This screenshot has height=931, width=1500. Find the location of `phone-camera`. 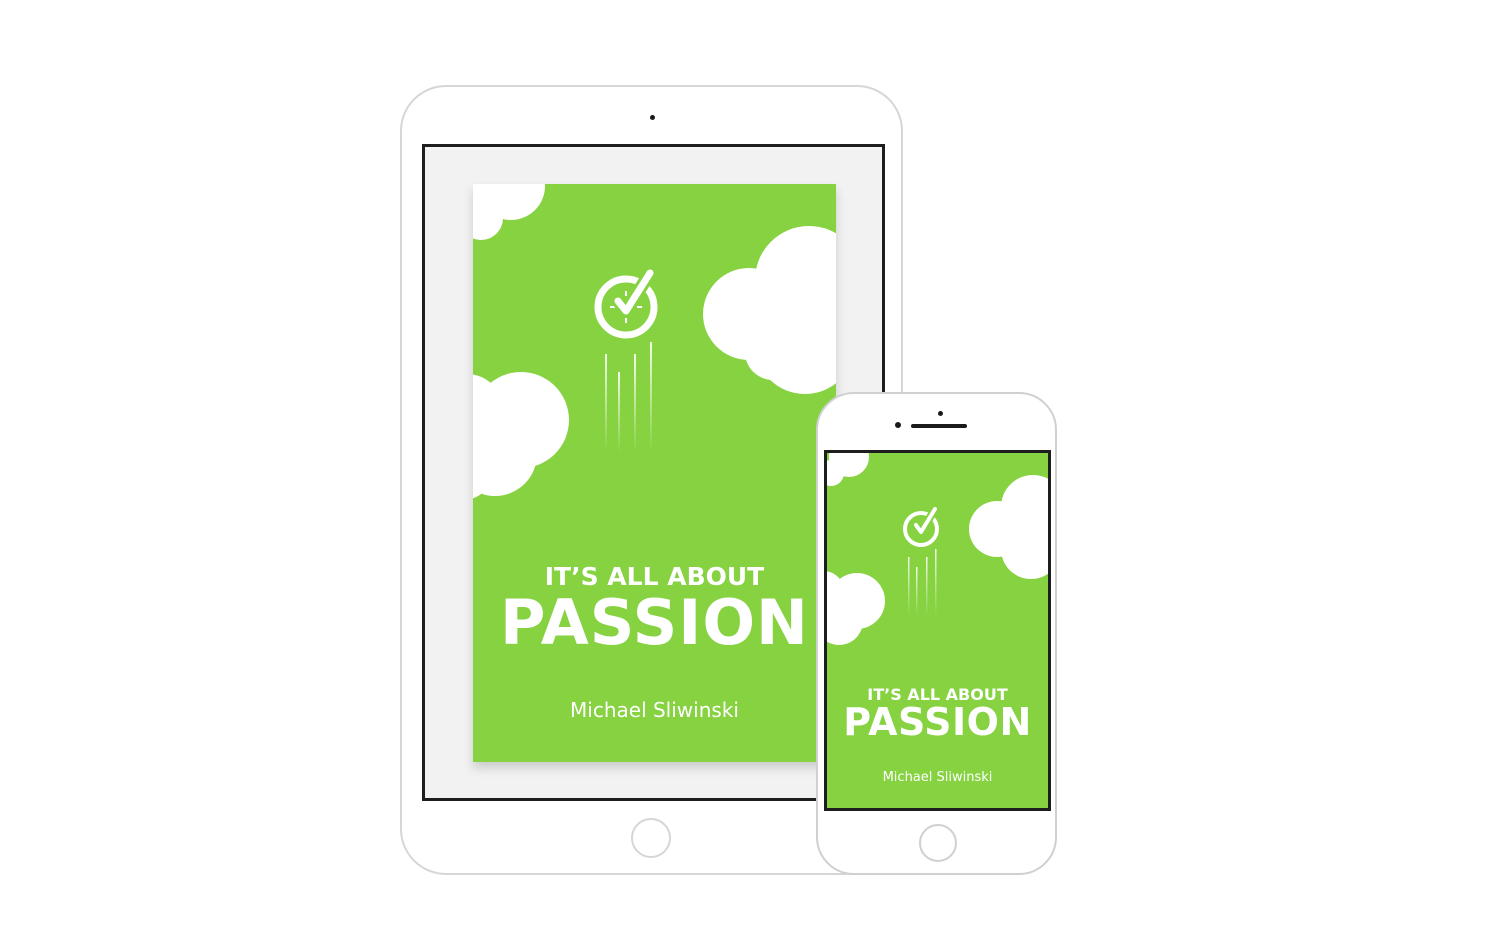

phone-camera is located at coordinates (940, 413).